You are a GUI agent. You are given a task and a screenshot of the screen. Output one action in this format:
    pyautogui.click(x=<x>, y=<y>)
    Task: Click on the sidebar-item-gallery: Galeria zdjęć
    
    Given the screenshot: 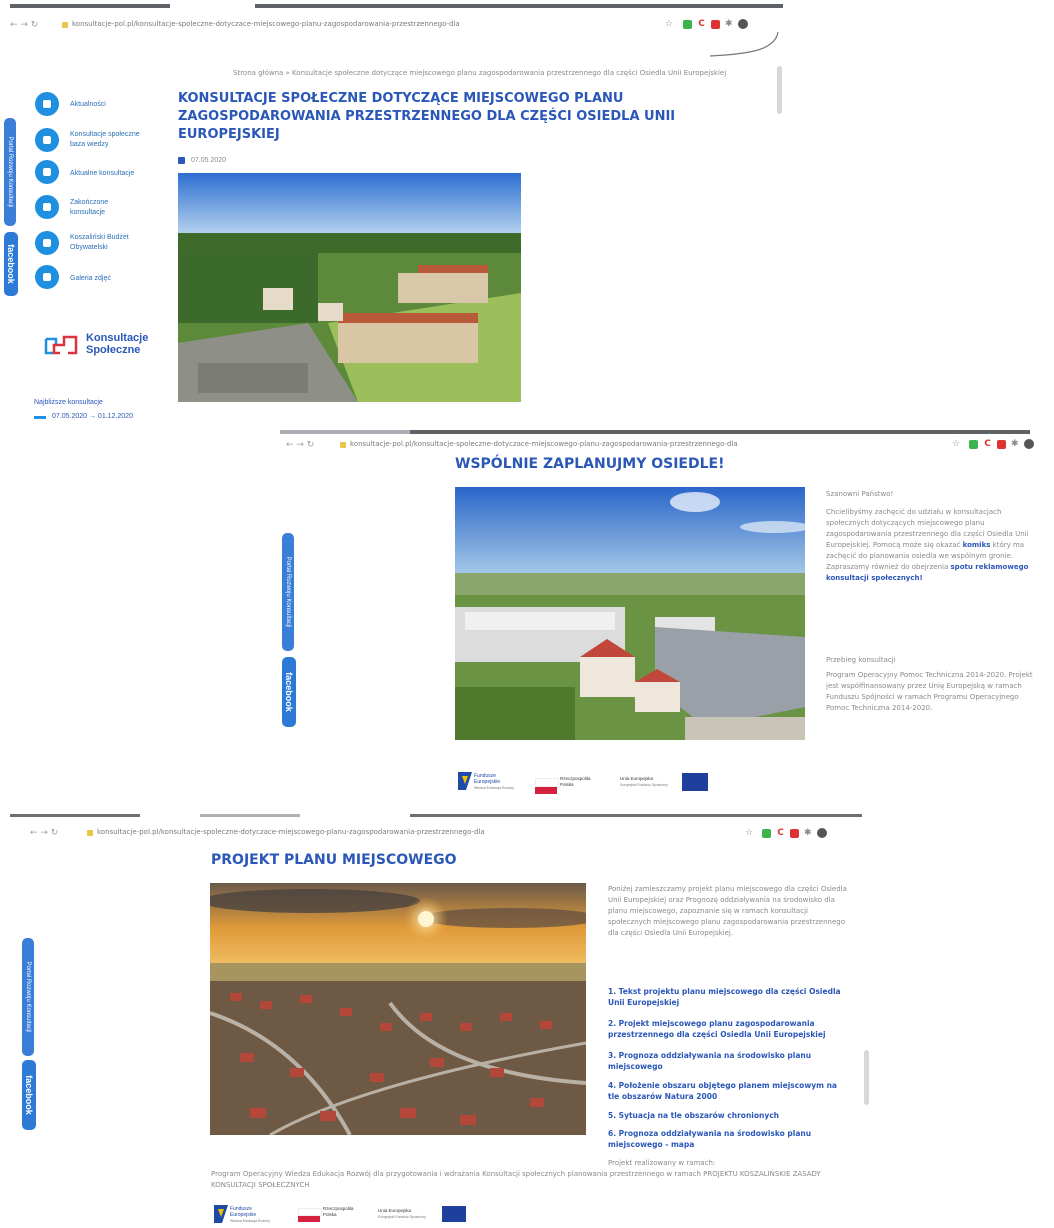 What is the action you would take?
    pyautogui.click(x=90, y=279)
    